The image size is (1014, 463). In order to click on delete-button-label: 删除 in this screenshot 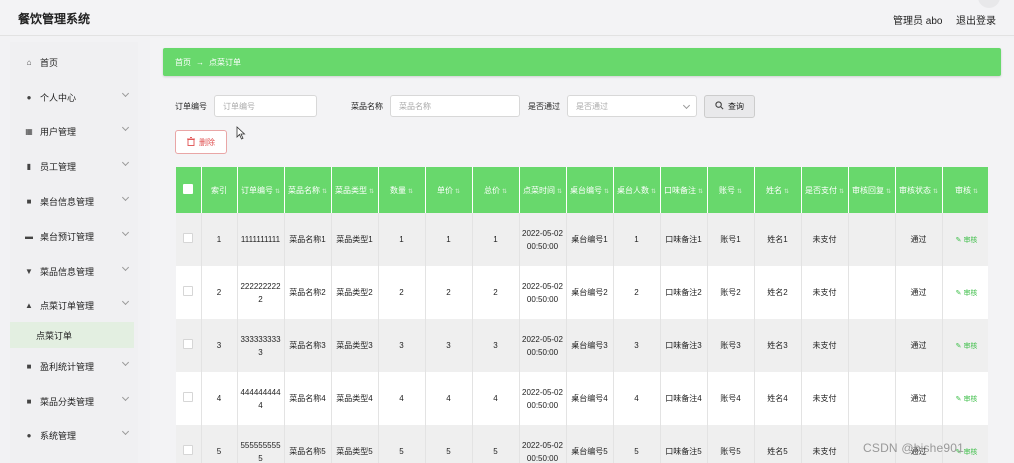, I will do `click(207, 142)`.